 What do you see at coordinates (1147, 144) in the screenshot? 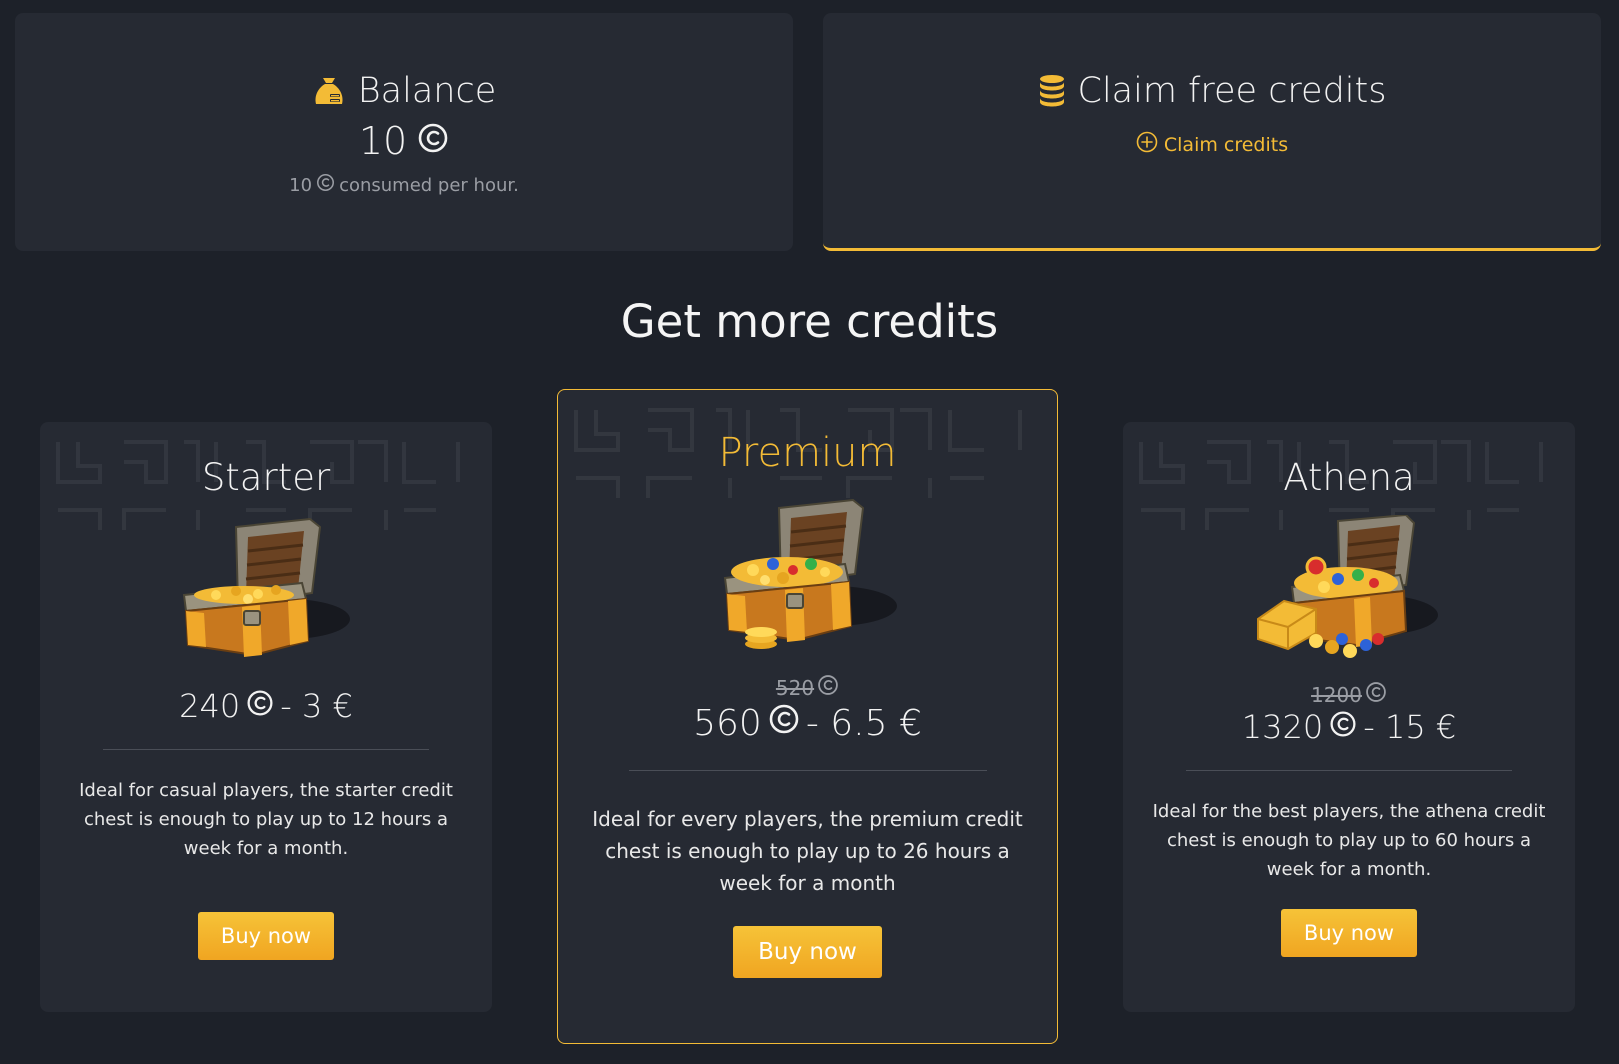
I see `plus-circle-icon` at bounding box center [1147, 144].